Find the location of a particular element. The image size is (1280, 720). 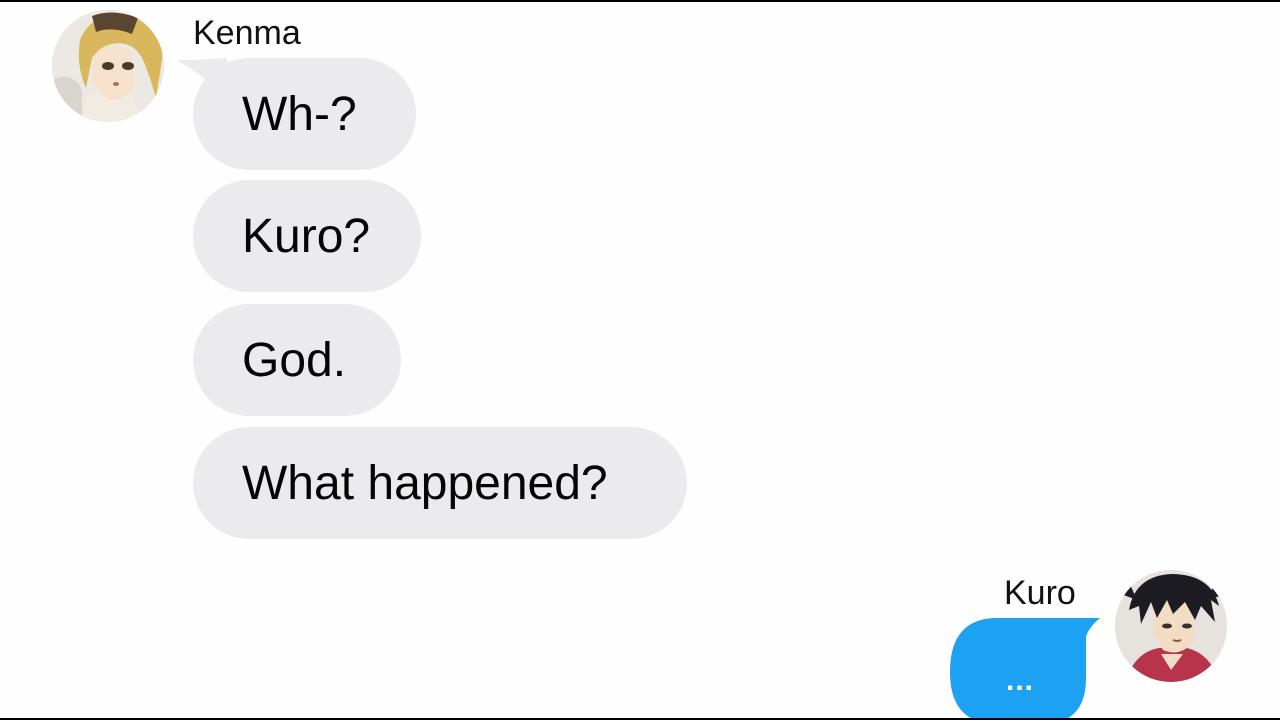

kuro-avatar is located at coordinates (1171, 626).